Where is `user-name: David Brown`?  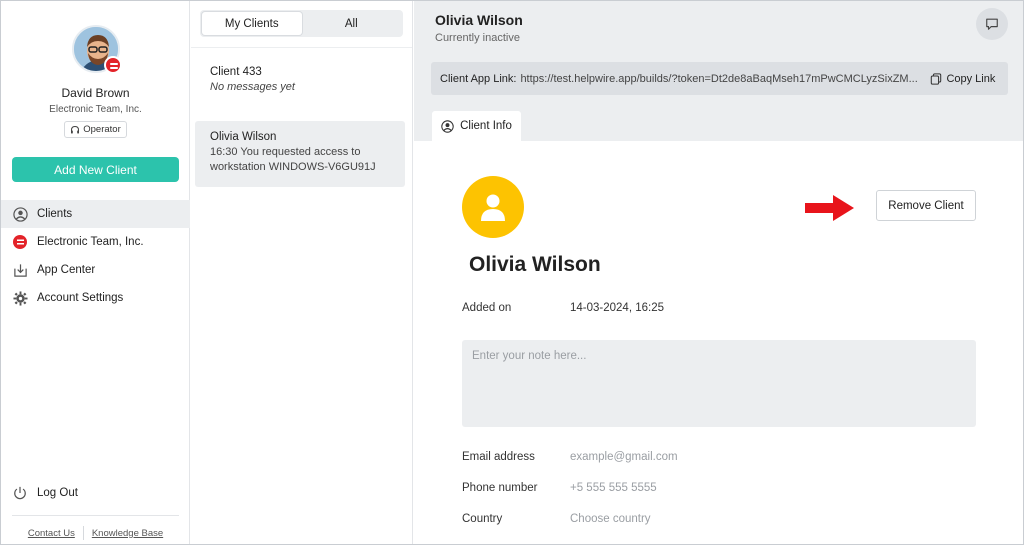 user-name: David Brown is located at coordinates (95, 93).